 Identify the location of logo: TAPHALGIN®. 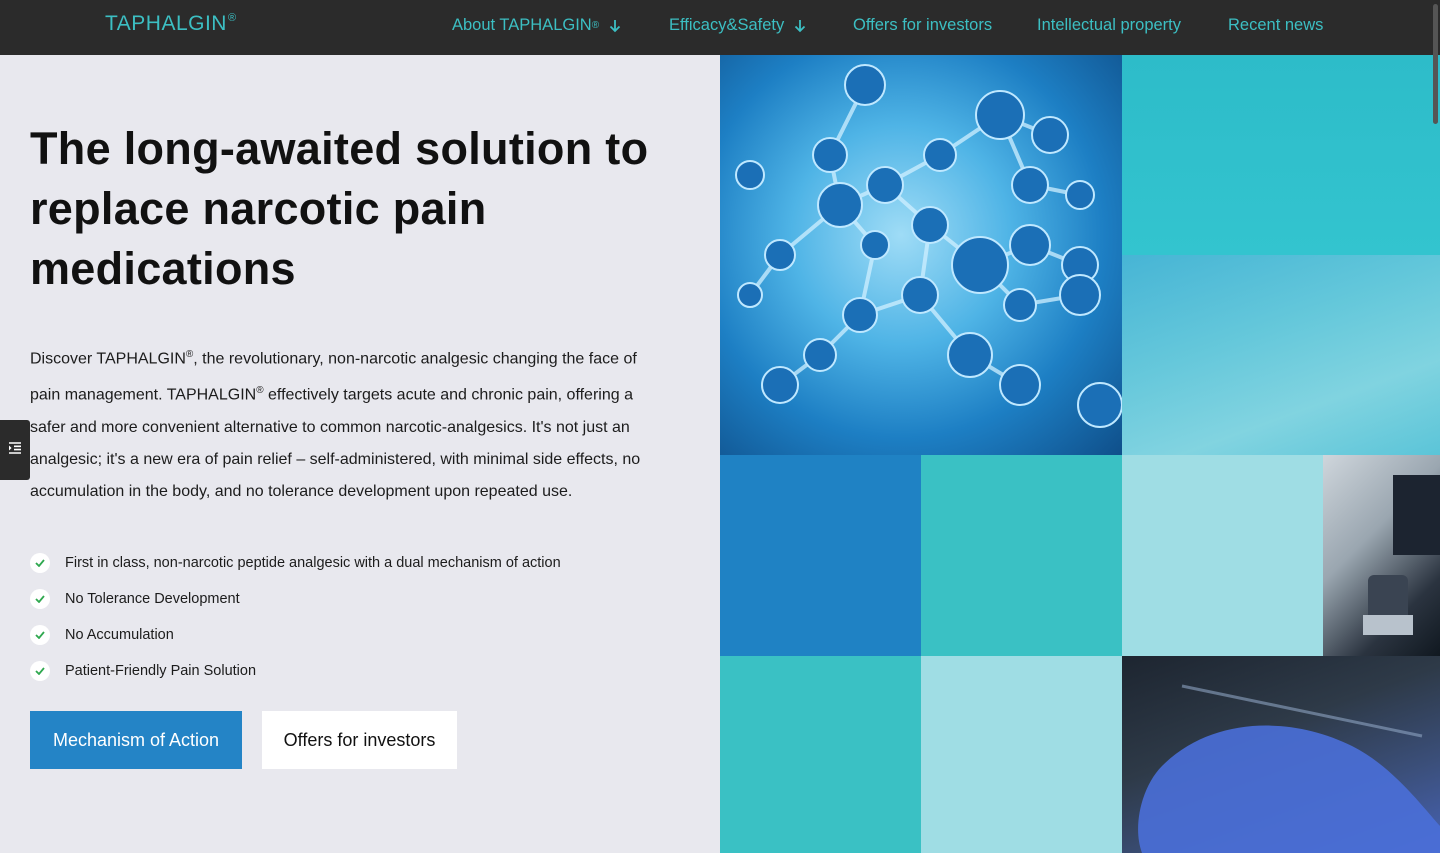
(171, 24).